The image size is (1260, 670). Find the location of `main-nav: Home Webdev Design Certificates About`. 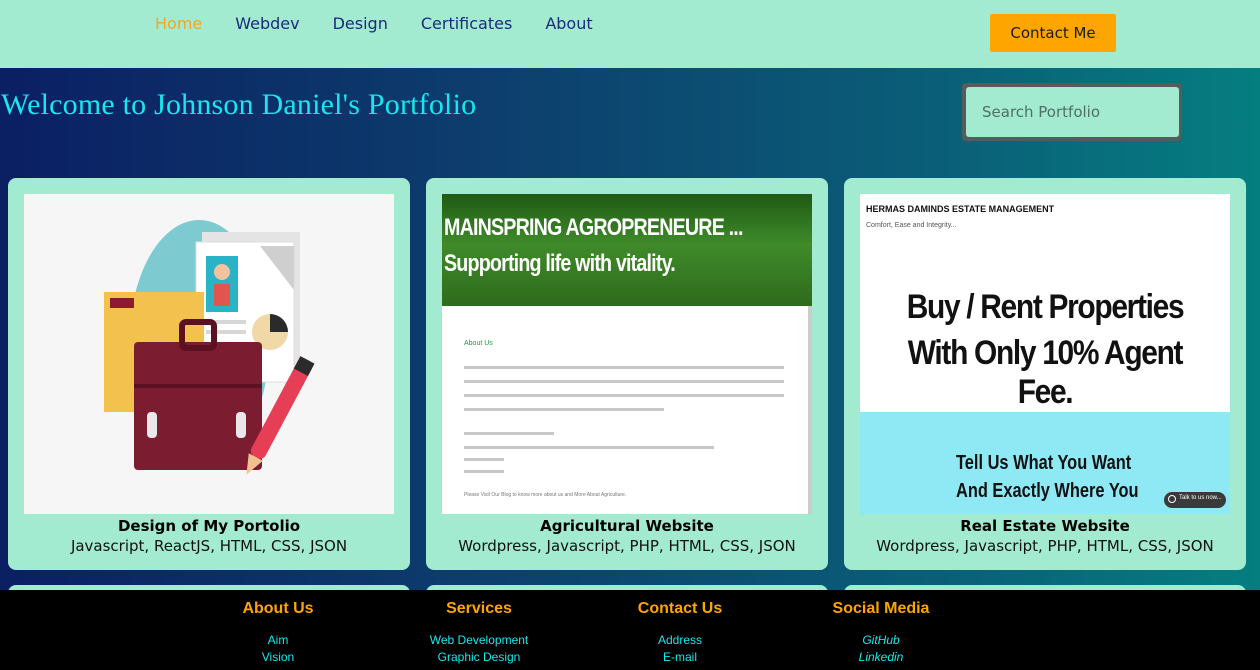

main-nav: Home Webdev Design Certificates About is located at coordinates (390, 24).